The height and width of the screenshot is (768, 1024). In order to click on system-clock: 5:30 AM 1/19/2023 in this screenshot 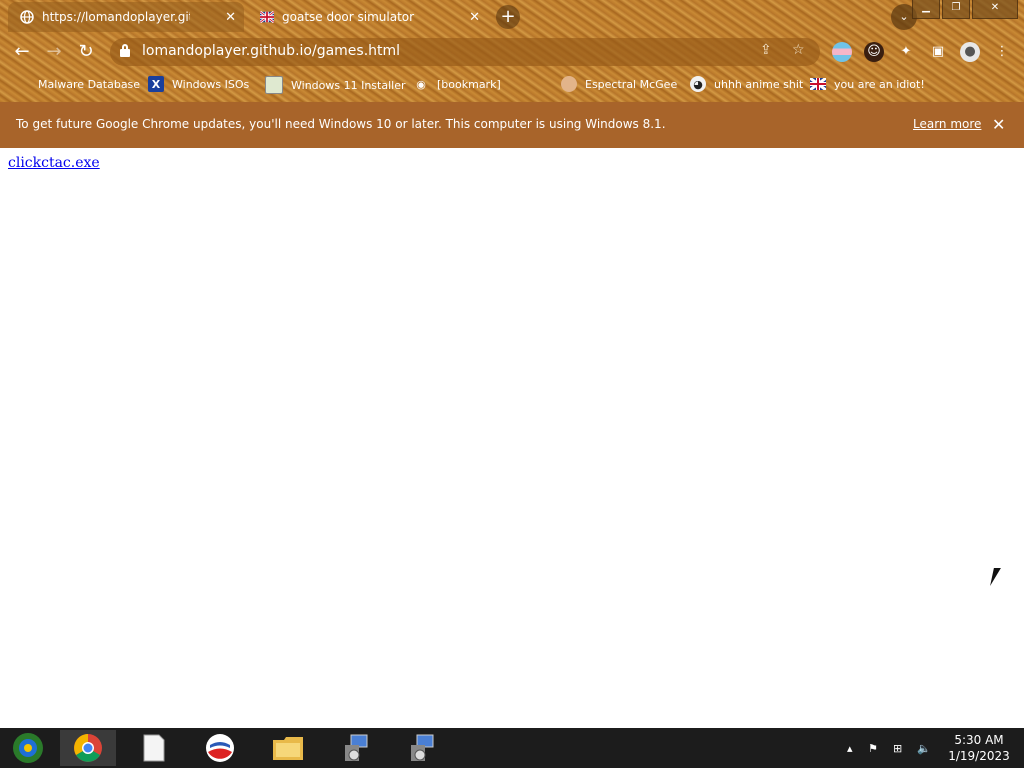, I will do `click(979, 748)`.